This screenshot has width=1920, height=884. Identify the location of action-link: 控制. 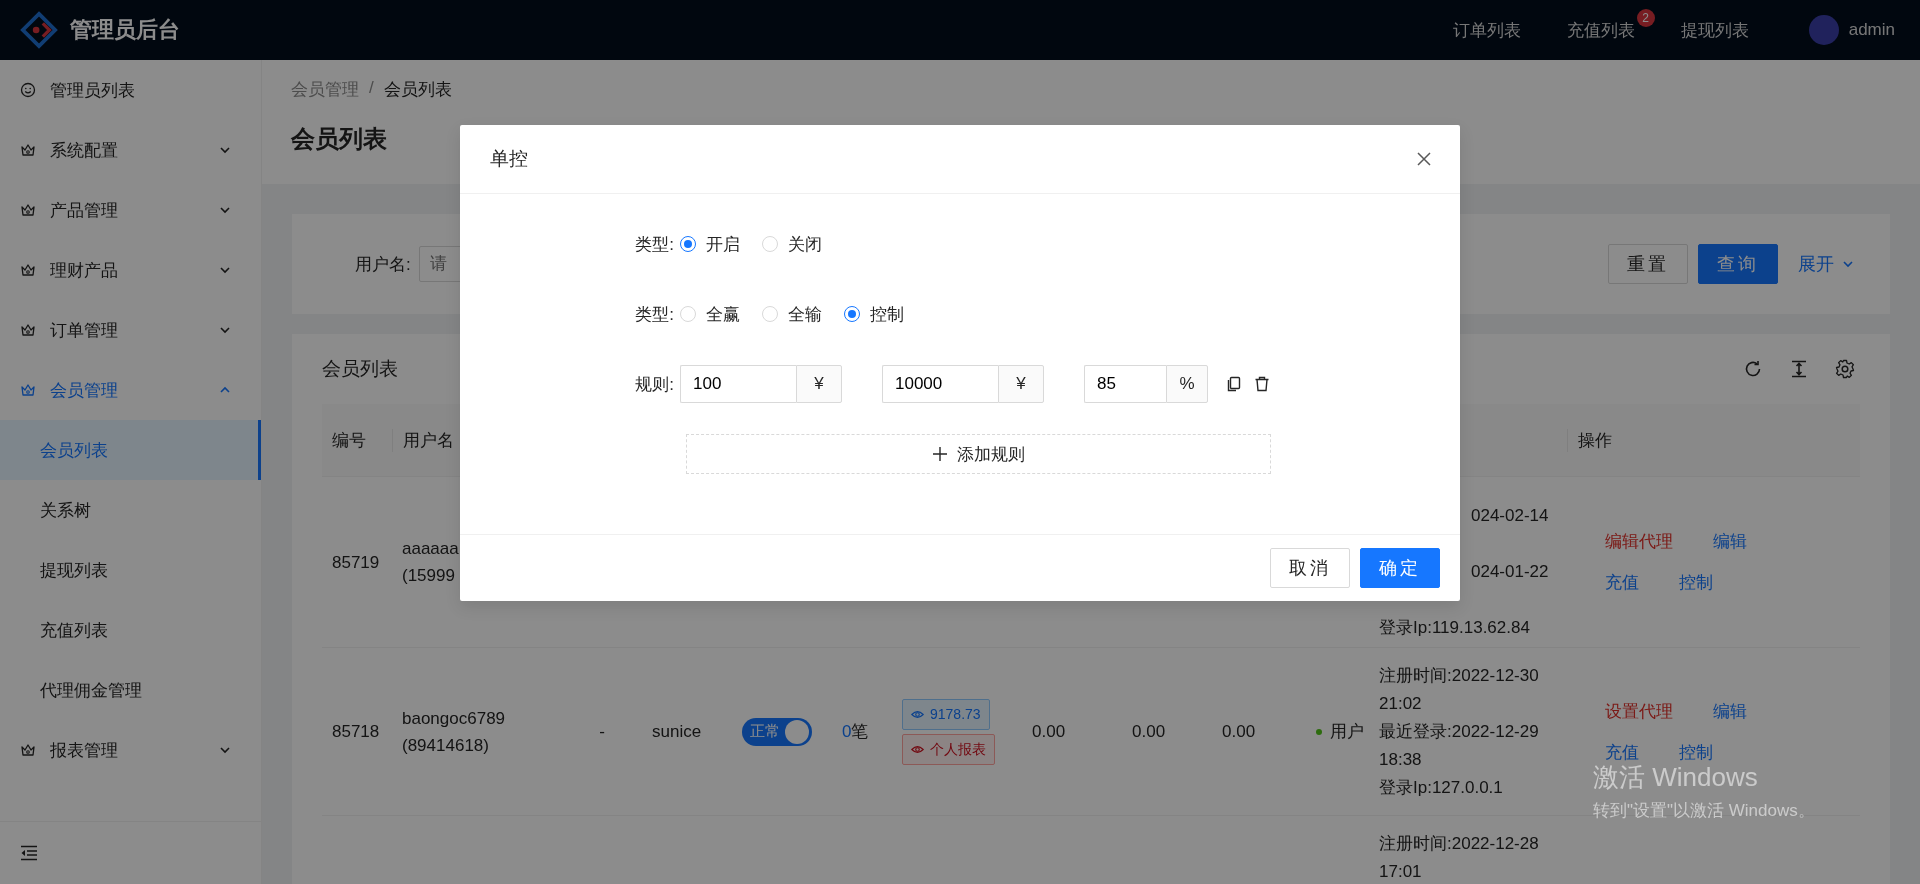
(1696, 582).